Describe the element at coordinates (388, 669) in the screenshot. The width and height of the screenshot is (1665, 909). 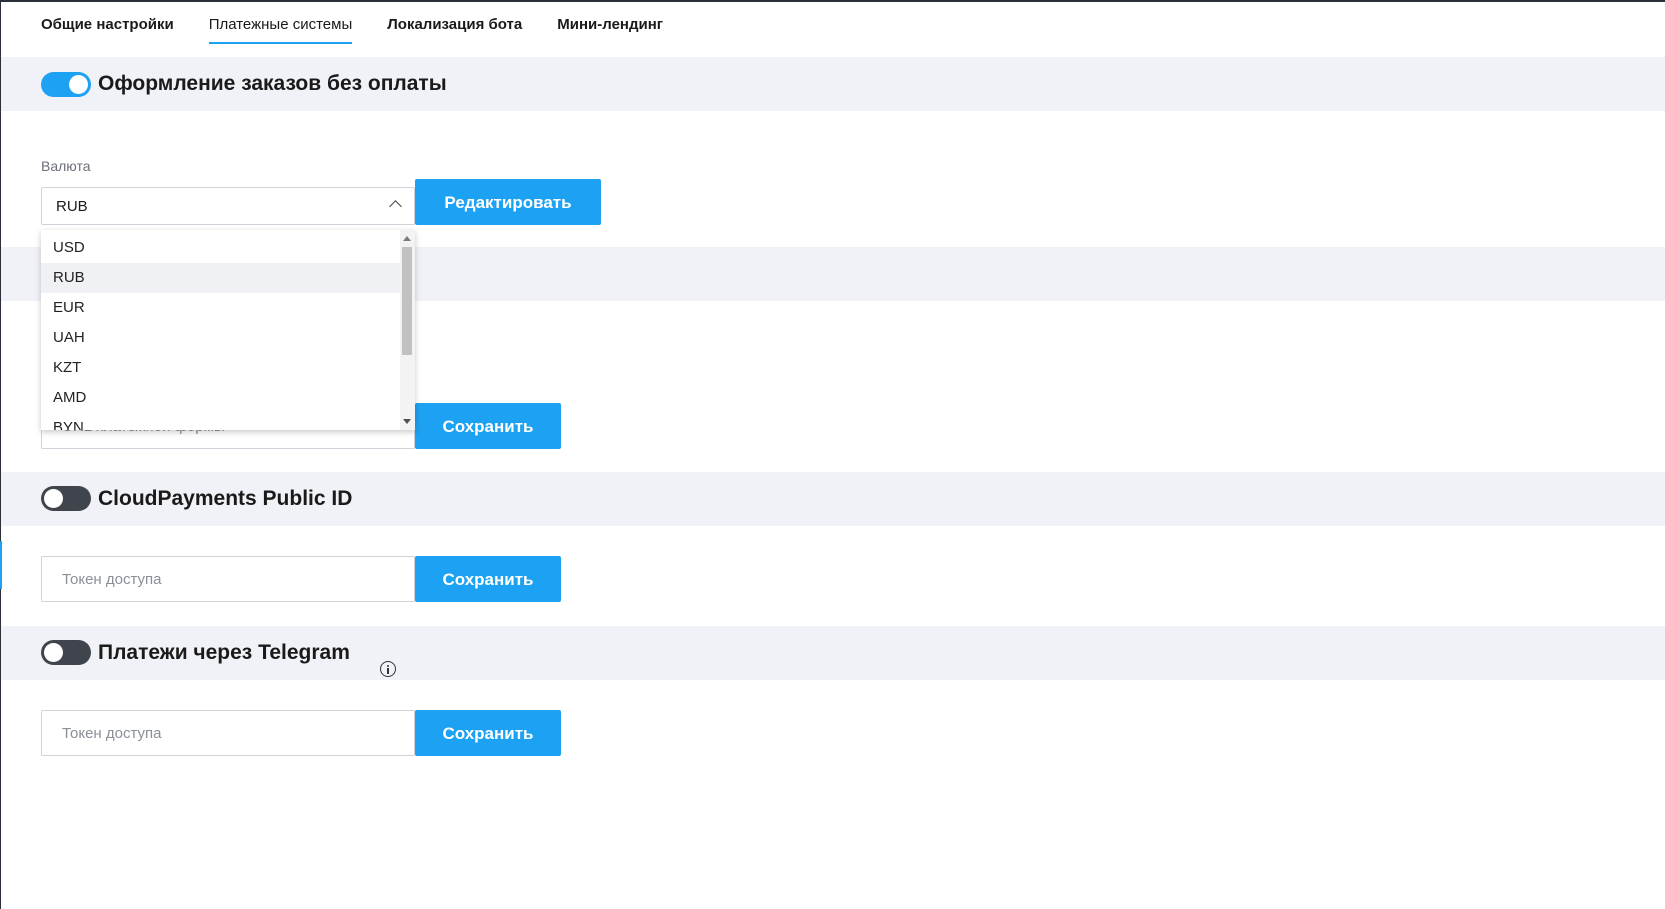
I see `info-icon` at that location.